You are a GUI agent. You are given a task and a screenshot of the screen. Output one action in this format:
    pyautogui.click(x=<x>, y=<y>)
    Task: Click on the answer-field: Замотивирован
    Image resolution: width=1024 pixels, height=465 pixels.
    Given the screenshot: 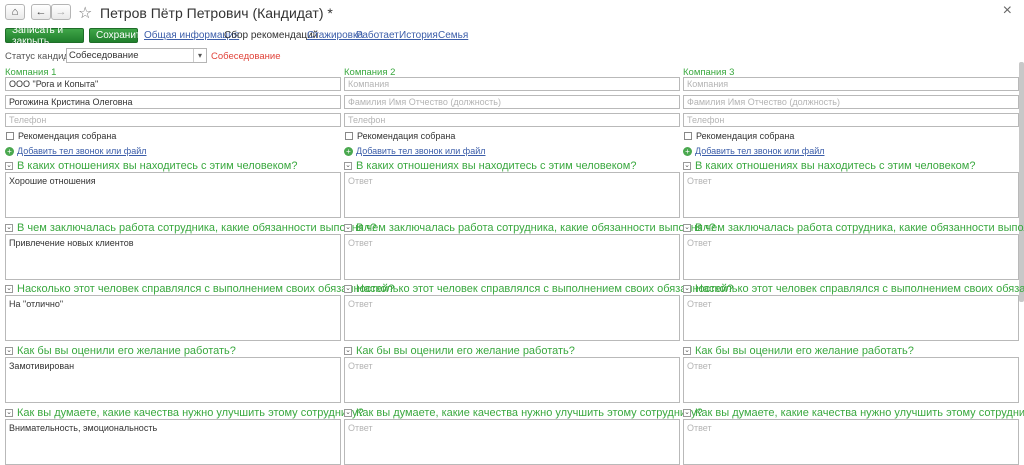 What is the action you would take?
    pyautogui.click(x=173, y=380)
    